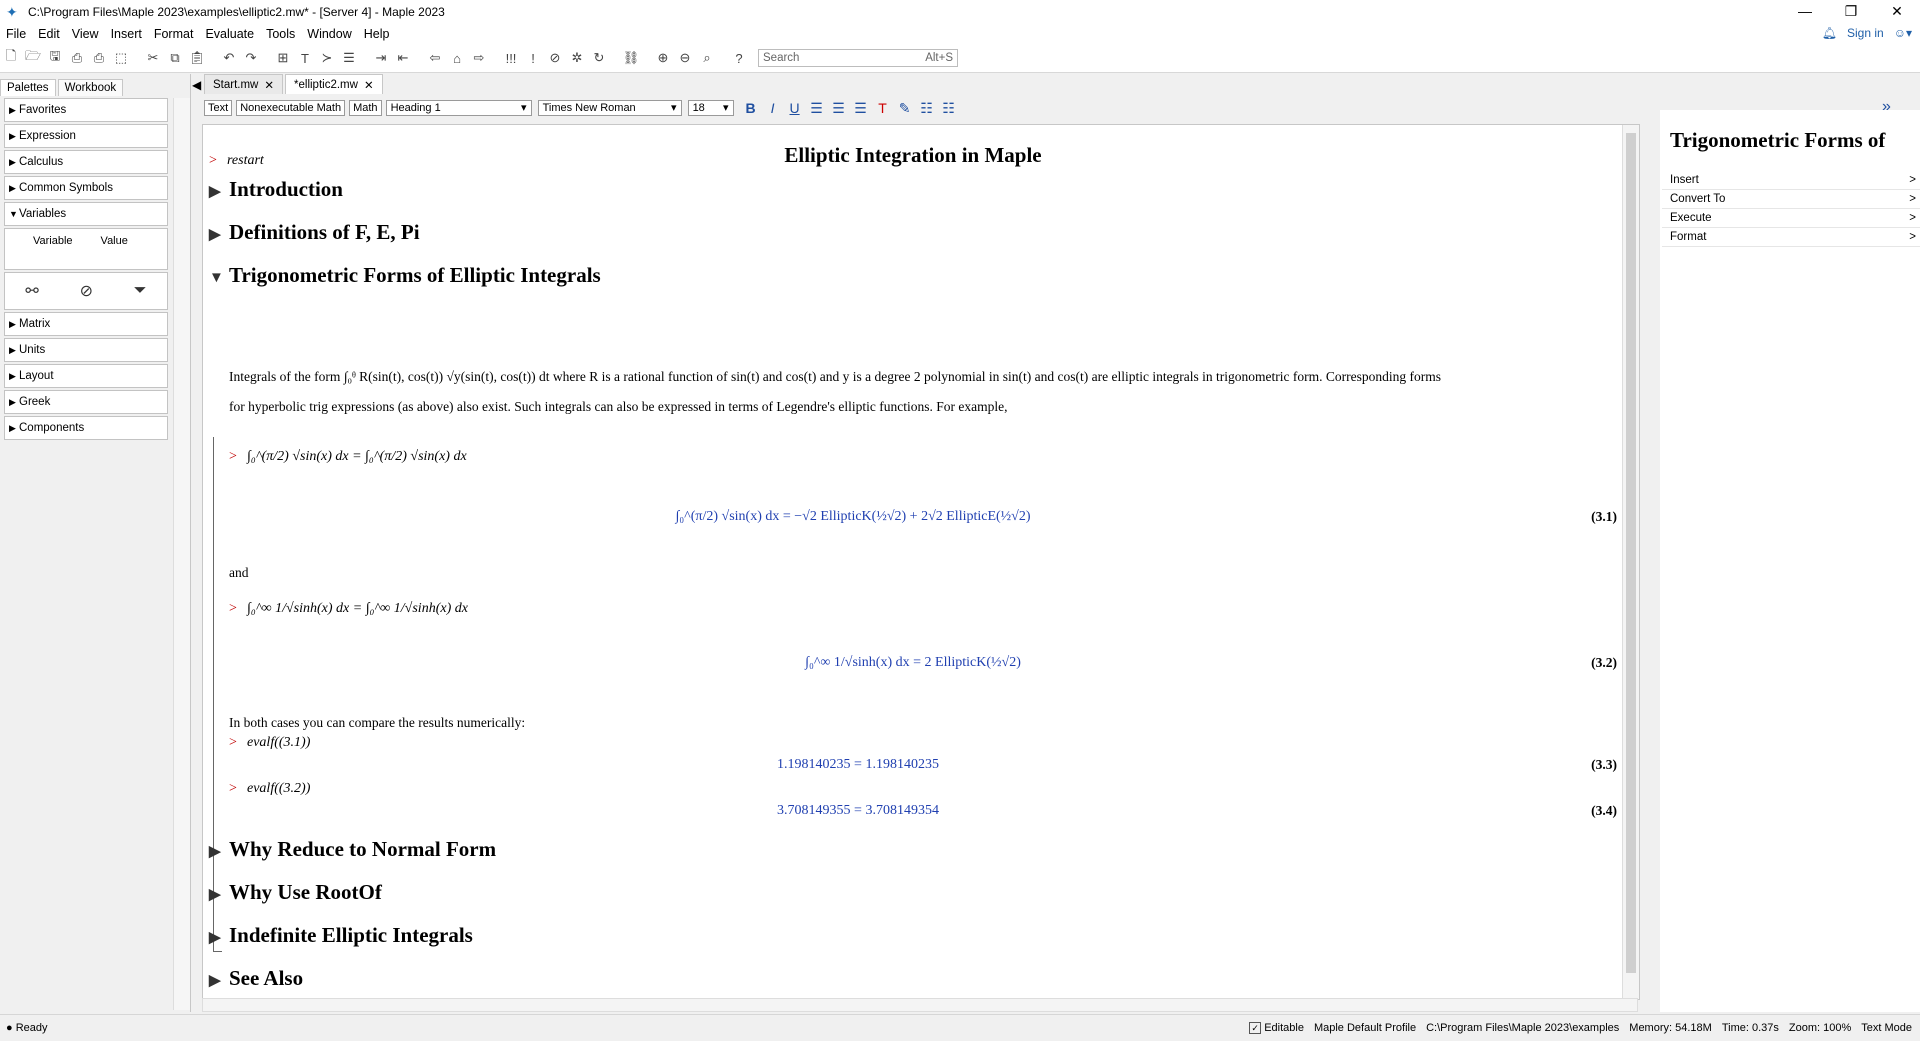  I want to click on palette-matrix: ▶ Matrix, so click(86, 324).